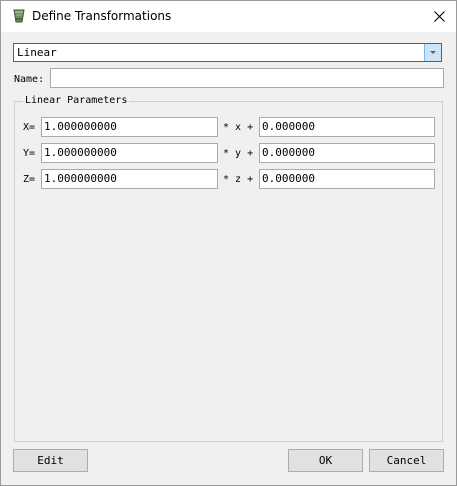 The image size is (457, 486). I want to click on window-title: Define Transformations, so click(102, 16).